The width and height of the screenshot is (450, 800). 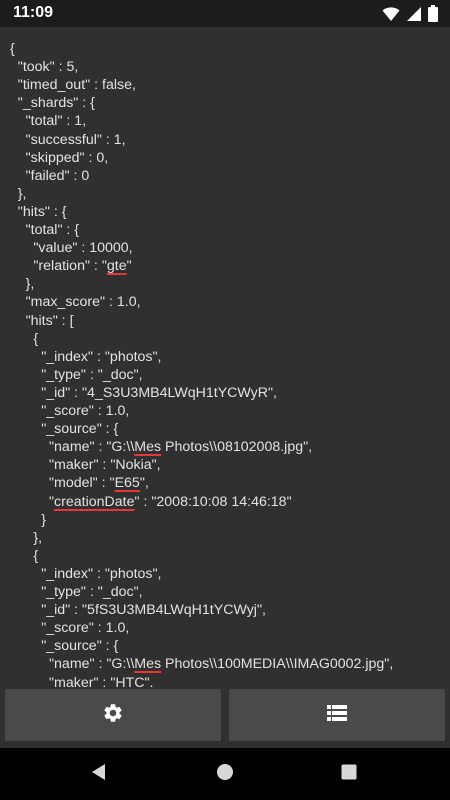 I want to click on json-line: "relation" : "gte", so click(x=82, y=266).